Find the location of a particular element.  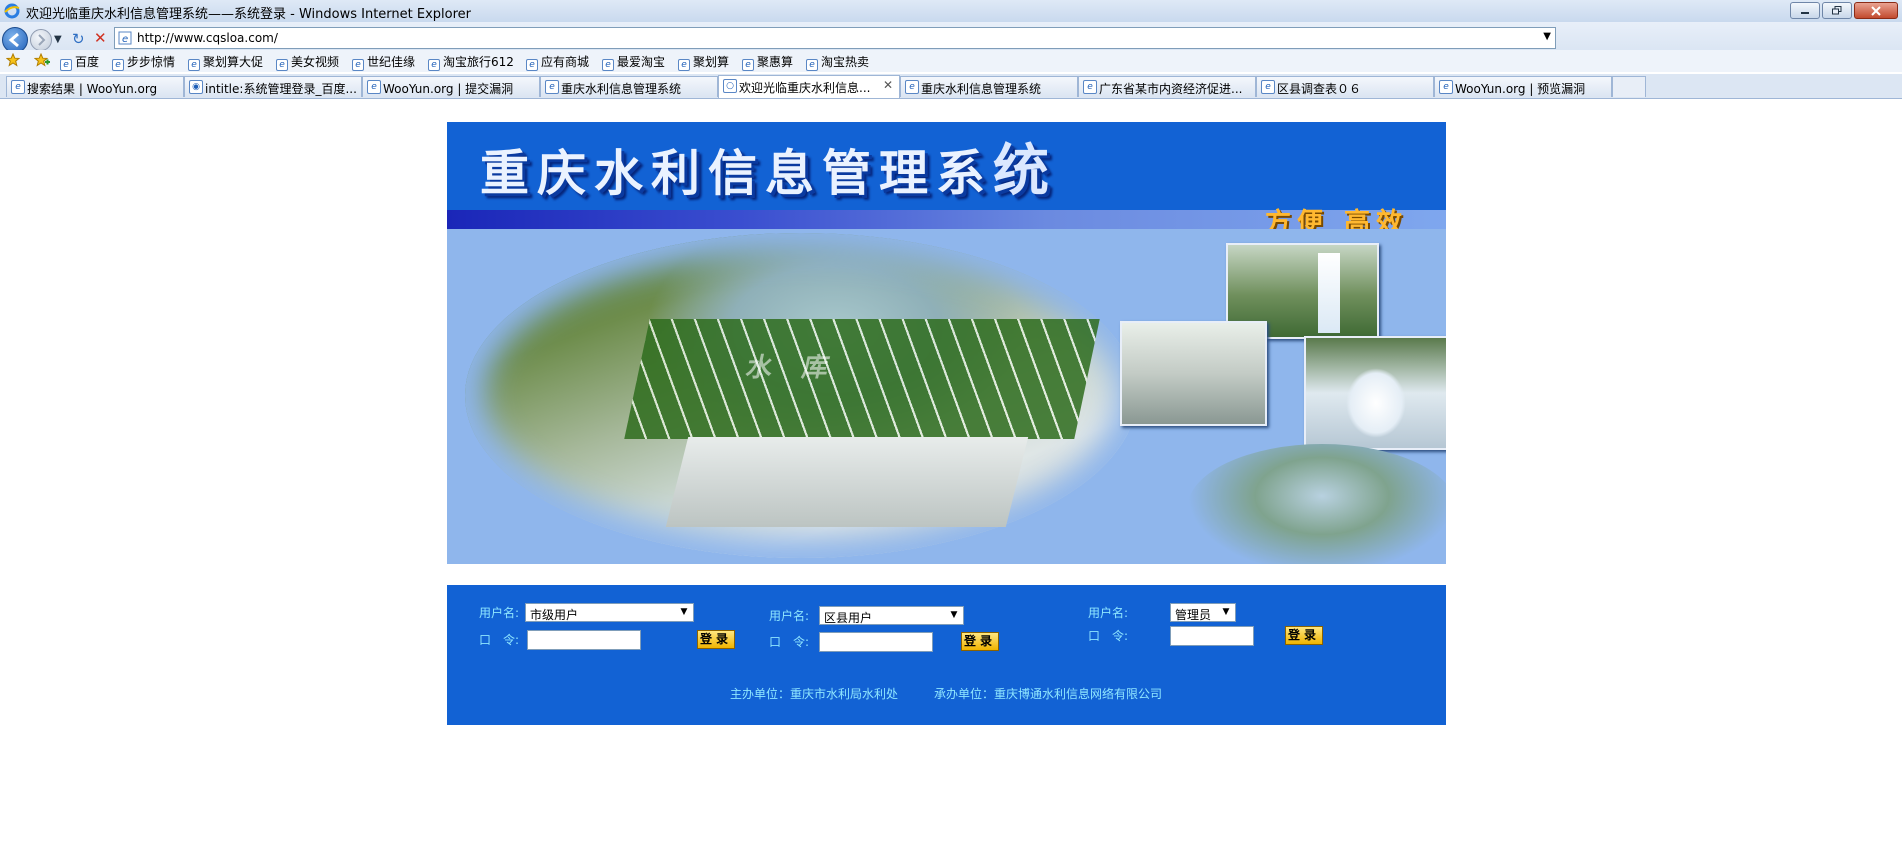

favorite-link: e 美女视频 is located at coordinates (307, 62).